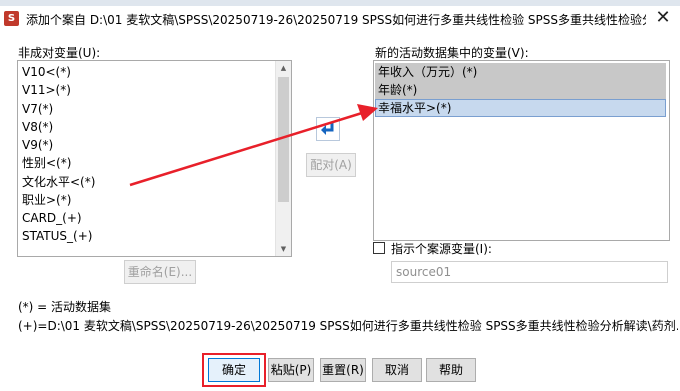  What do you see at coordinates (529, 272) in the screenshot?
I see `source-variable-field: source01` at bounding box center [529, 272].